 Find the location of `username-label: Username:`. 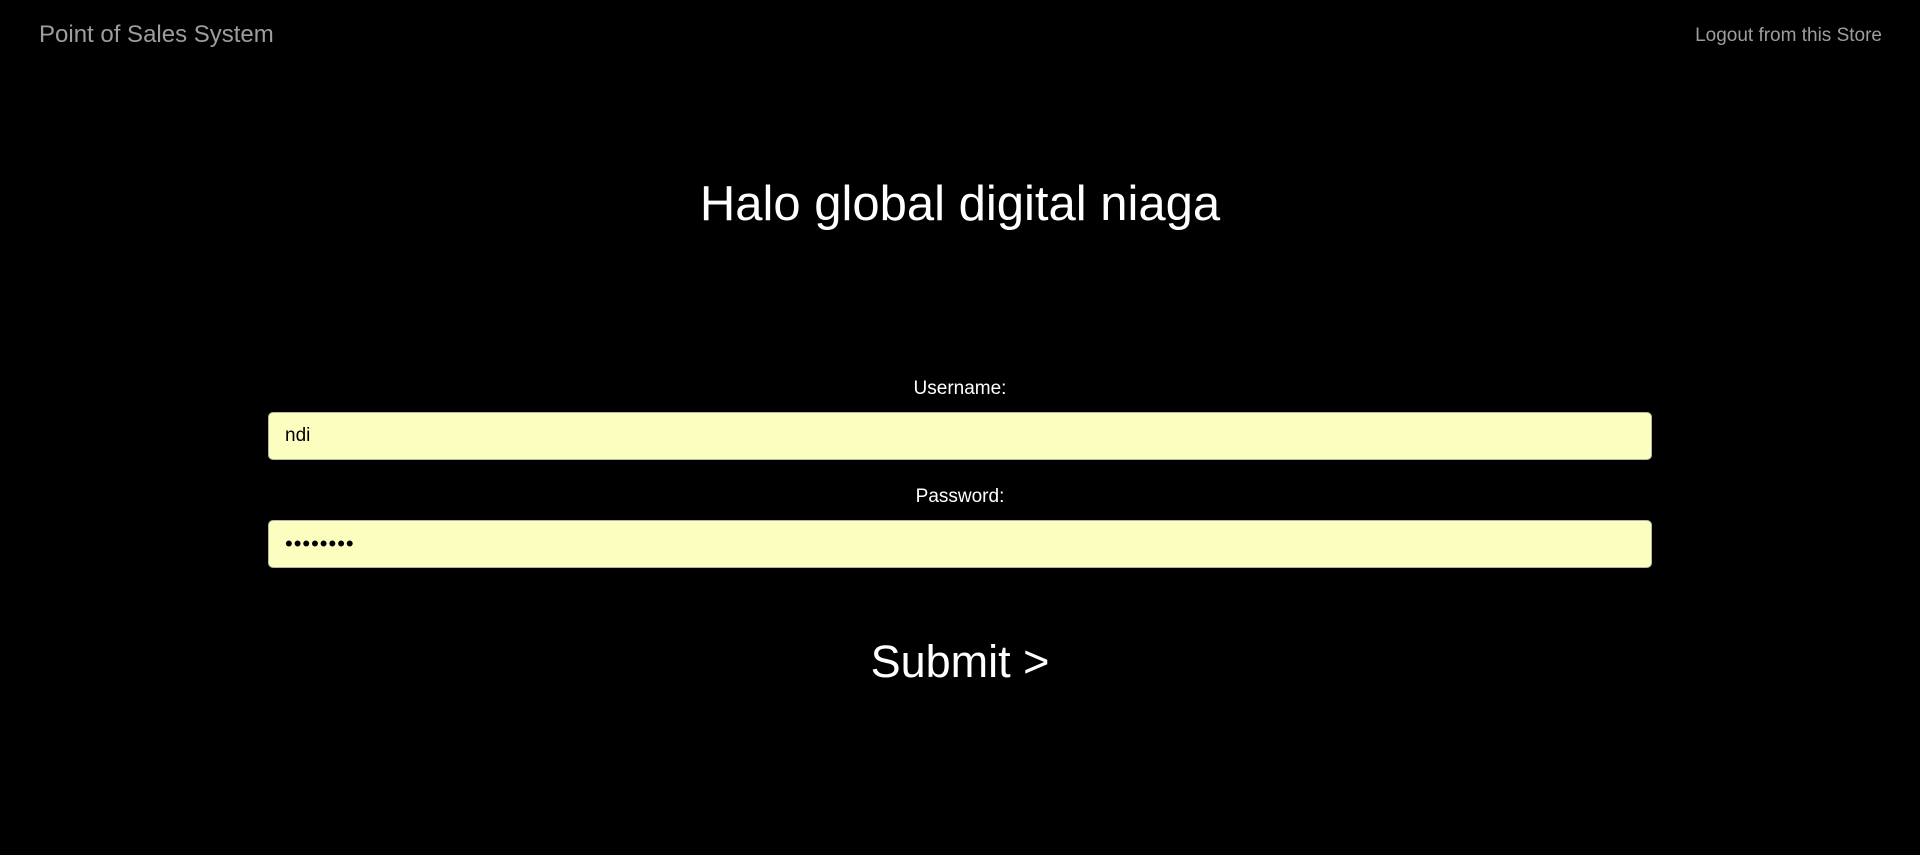

username-label: Username: is located at coordinates (960, 388).